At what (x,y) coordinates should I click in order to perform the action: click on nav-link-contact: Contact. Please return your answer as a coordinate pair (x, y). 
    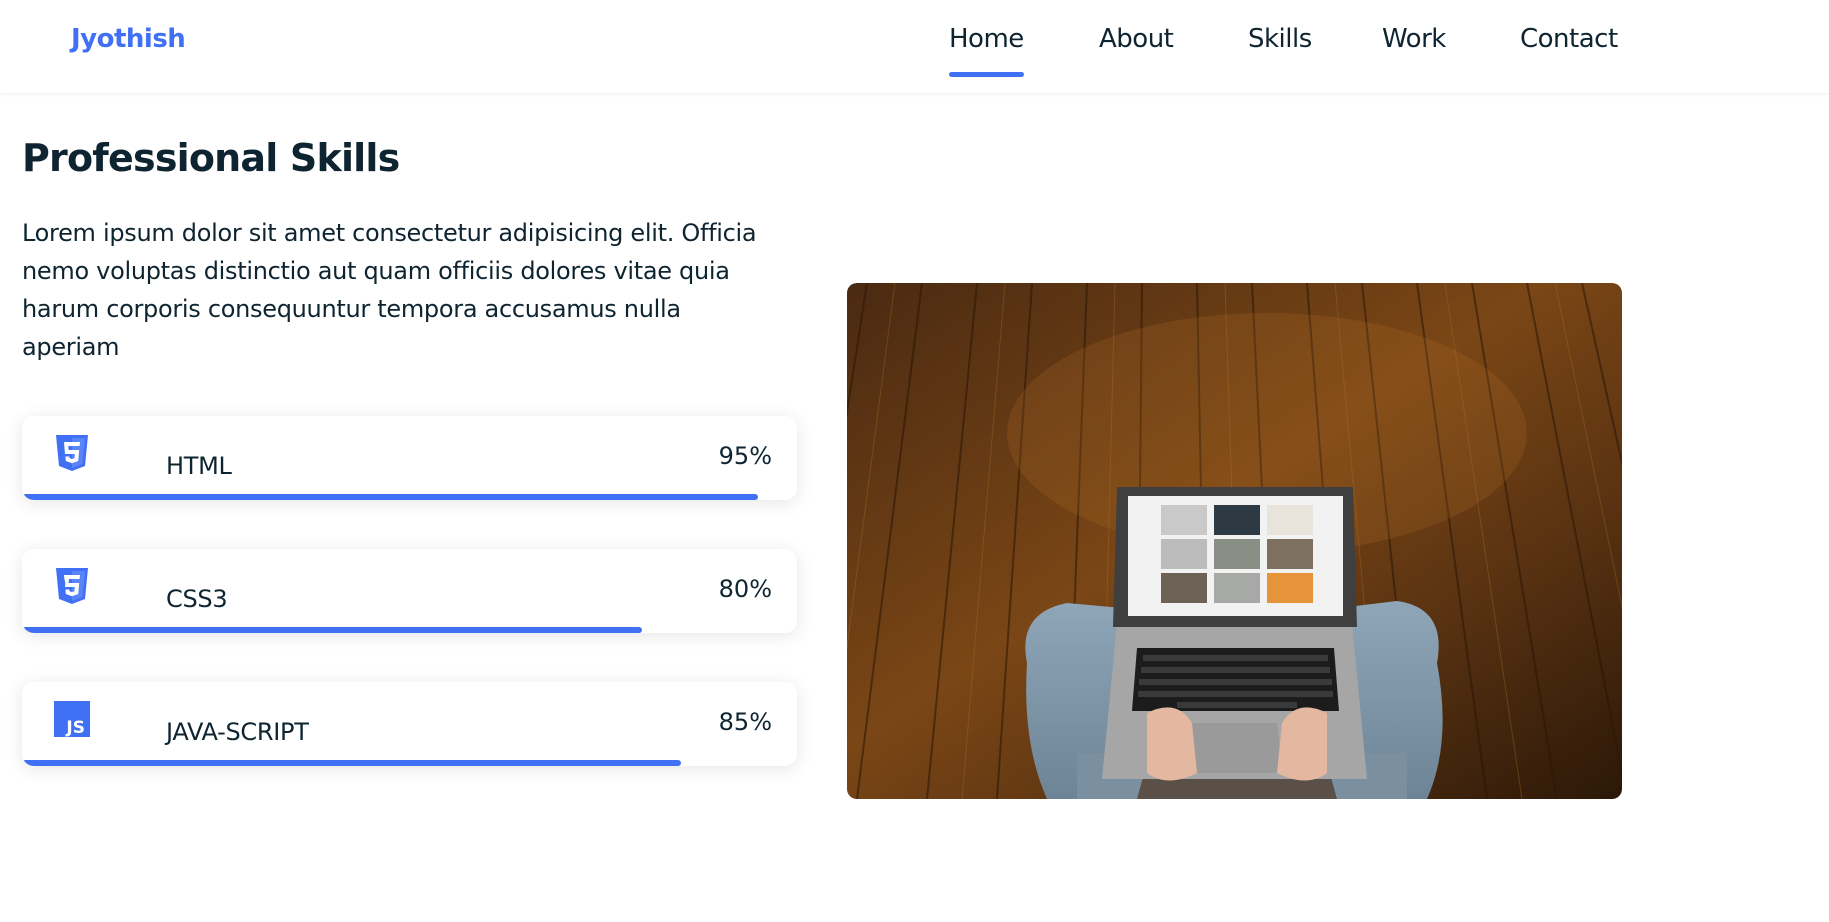
    Looking at the image, I should click on (1569, 39).